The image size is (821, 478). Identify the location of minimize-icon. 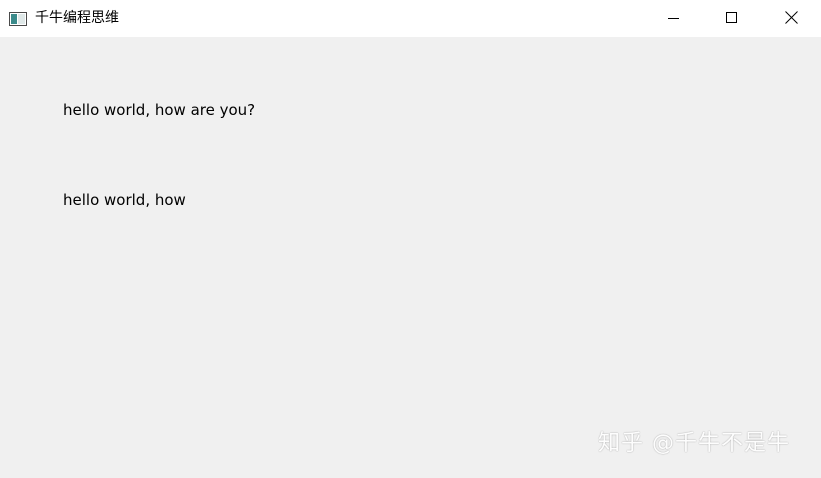
(674, 18).